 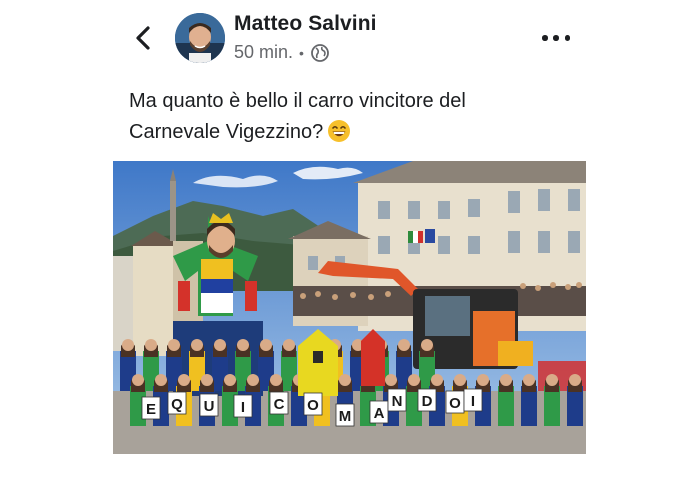 What do you see at coordinates (297, 101) in the screenshot?
I see `post-text-line-1: Ma quanto è bello il carro vincitore del` at bounding box center [297, 101].